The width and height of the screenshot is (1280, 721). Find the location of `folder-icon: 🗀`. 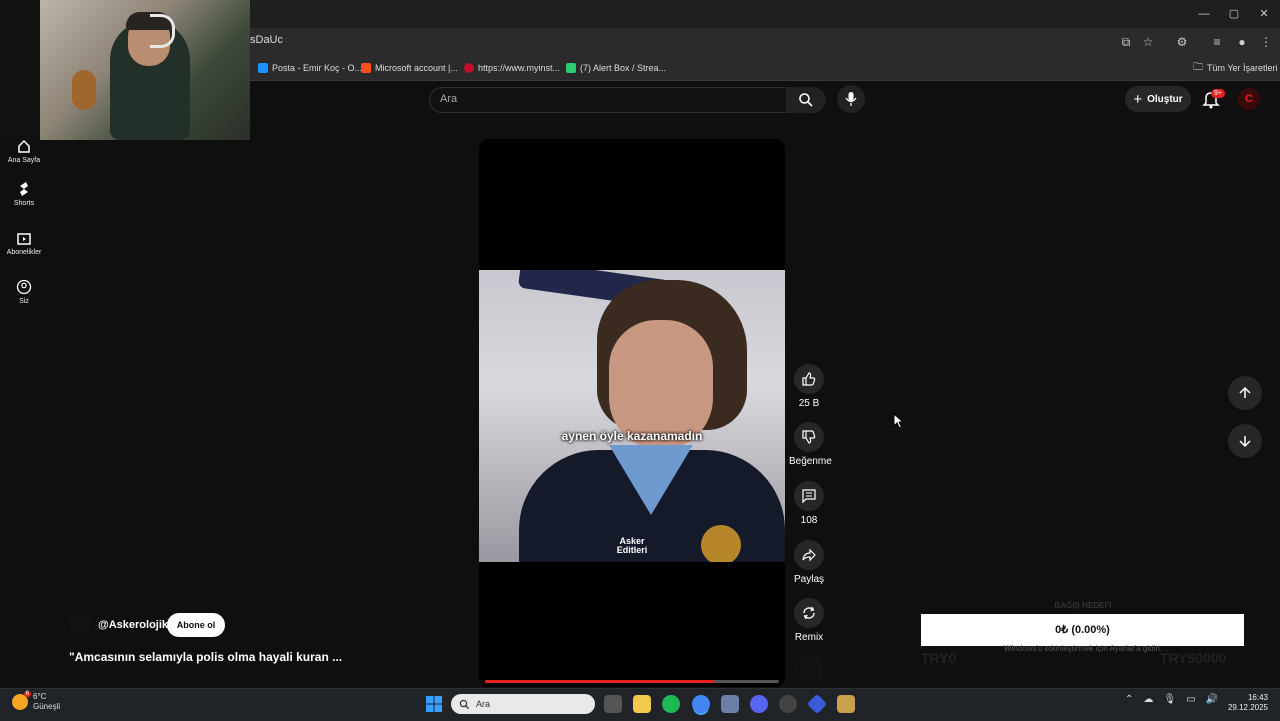

folder-icon: 🗀 is located at coordinates (1198, 67).